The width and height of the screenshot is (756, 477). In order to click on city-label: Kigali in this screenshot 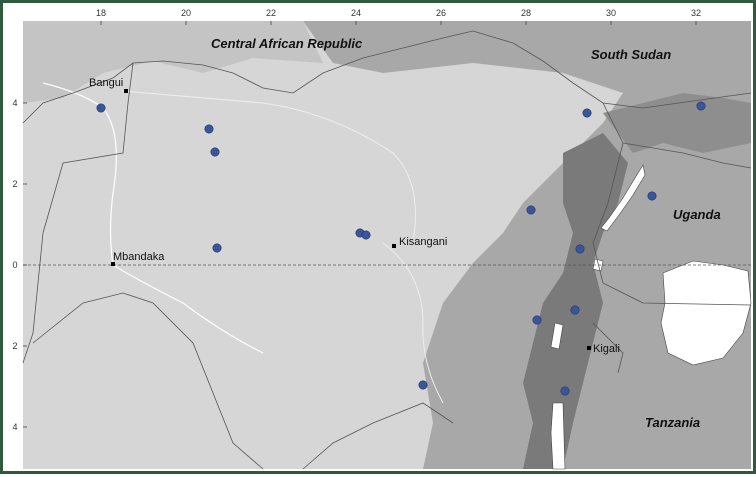, I will do `click(606, 349)`.